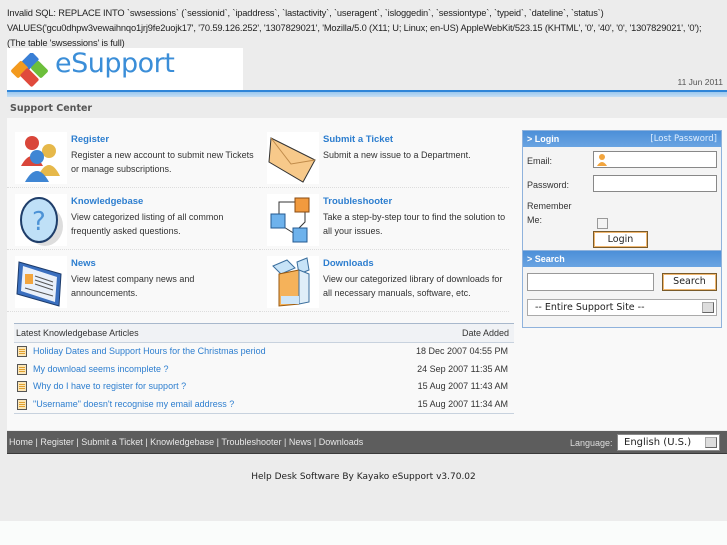 This screenshot has height=545, width=727. I want to click on search-input, so click(590, 282).